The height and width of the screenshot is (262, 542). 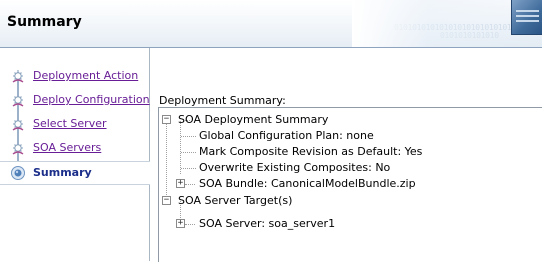 I want to click on tree-node-label: SOA Server: soa_server1, so click(x=267, y=223).